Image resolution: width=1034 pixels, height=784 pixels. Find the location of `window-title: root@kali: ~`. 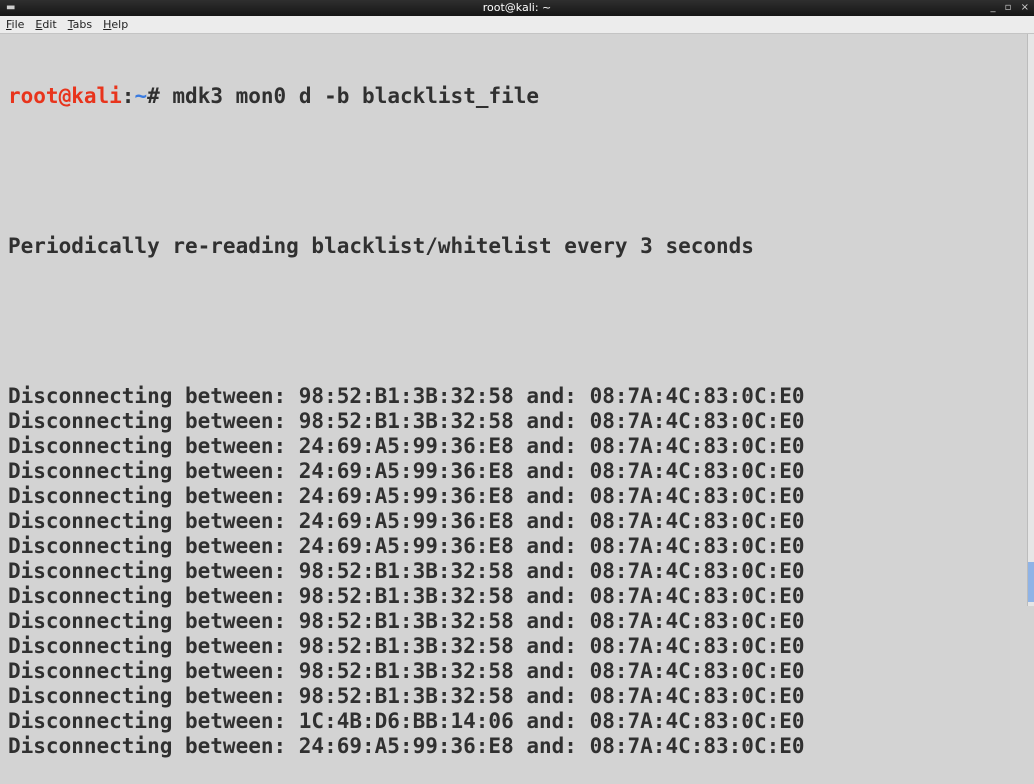

window-title: root@kali: ~ is located at coordinates (517, 7).